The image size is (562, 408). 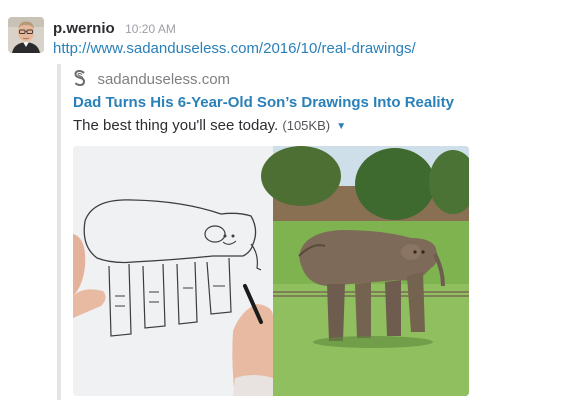 What do you see at coordinates (176, 125) in the screenshot?
I see `attachment-text: The best thing you'll see today.` at bounding box center [176, 125].